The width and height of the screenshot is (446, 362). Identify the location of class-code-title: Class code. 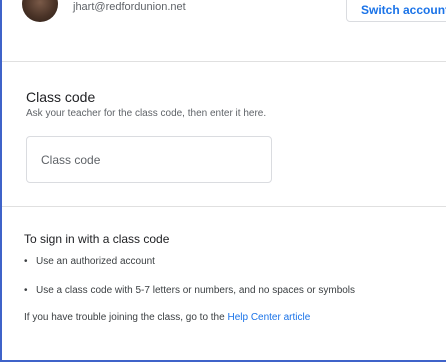
(61, 97).